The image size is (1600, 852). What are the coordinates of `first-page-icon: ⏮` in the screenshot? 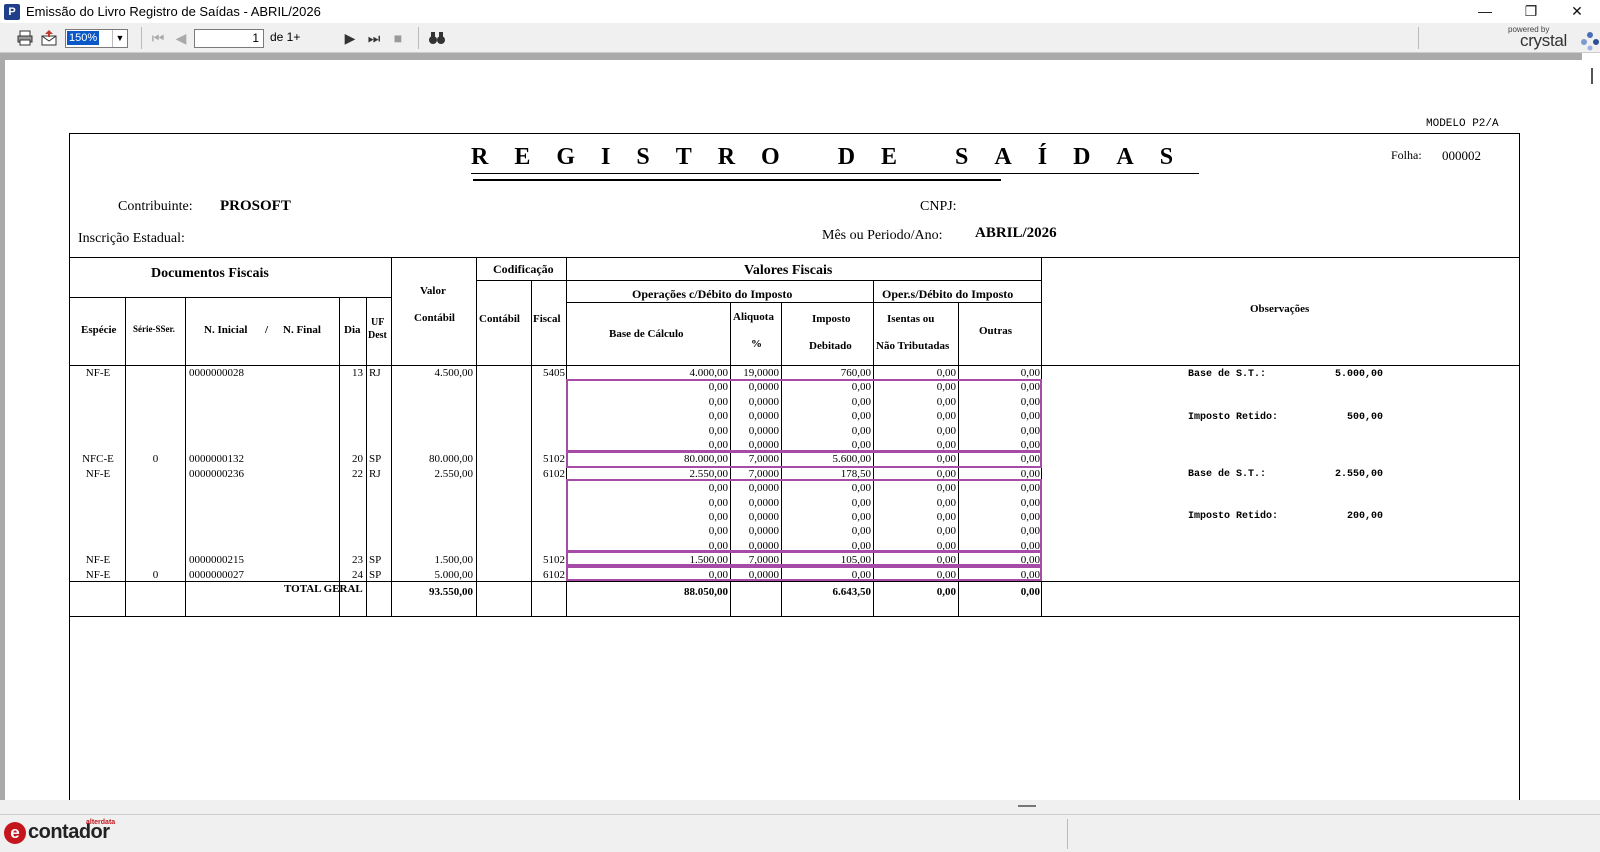 It's located at (158, 38).